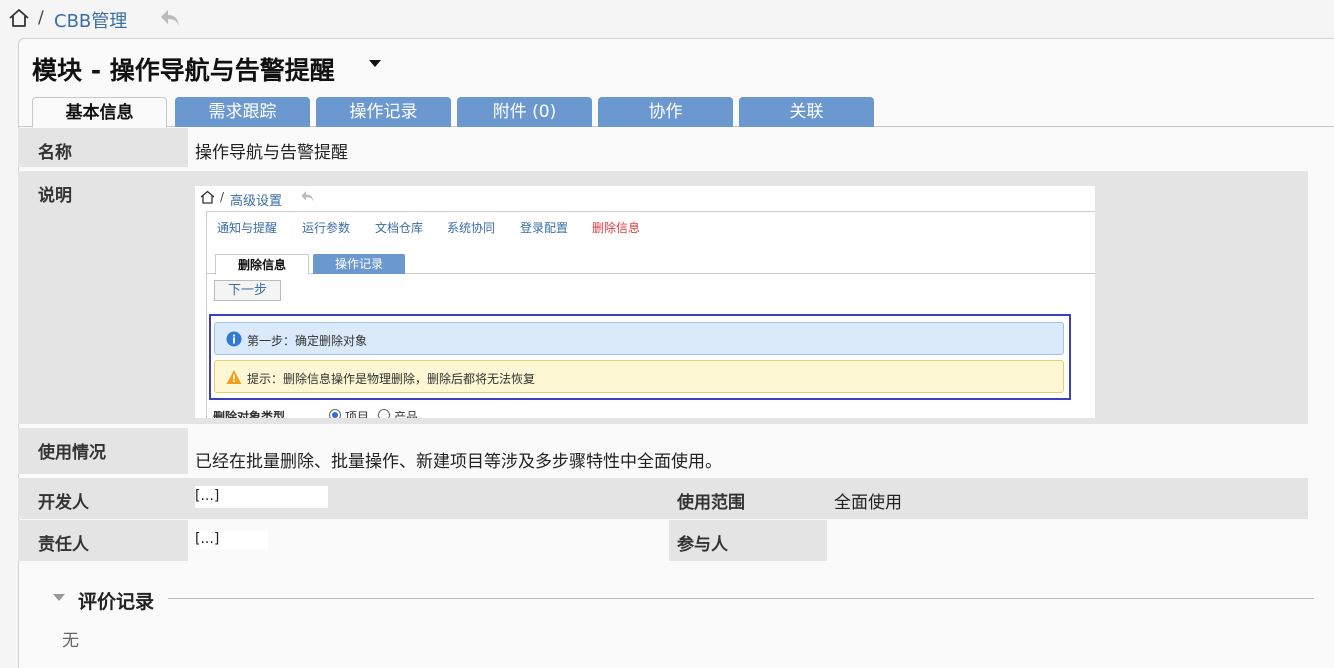 This screenshot has width=1334, height=668. I want to click on screenshot-radio-product, so click(384, 413).